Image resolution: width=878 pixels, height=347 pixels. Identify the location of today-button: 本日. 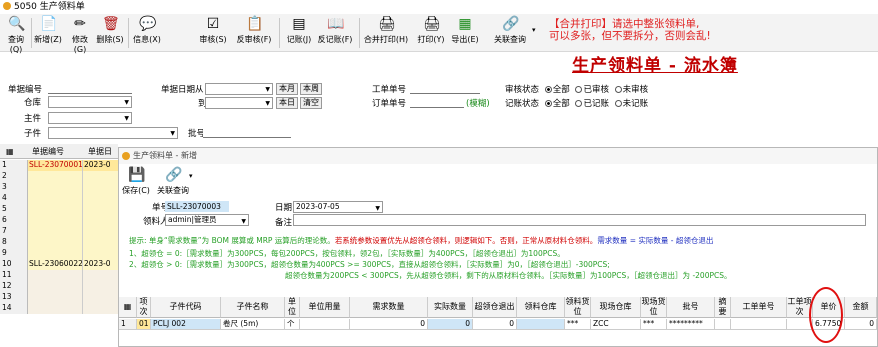
(287, 103).